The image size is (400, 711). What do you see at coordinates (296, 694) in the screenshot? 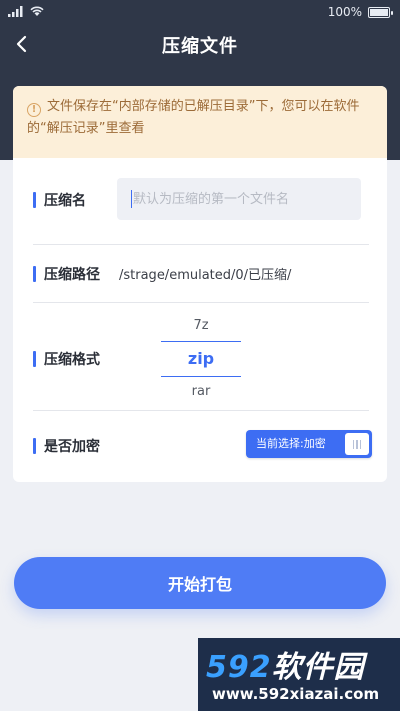
I see `watermark-url: www.592xiazai.com` at bounding box center [296, 694].